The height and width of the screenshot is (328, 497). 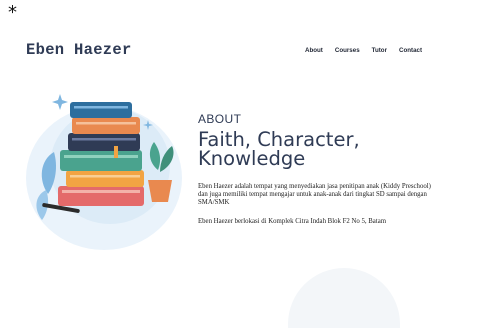 What do you see at coordinates (116, 152) in the screenshot?
I see `bookmark` at bounding box center [116, 152].